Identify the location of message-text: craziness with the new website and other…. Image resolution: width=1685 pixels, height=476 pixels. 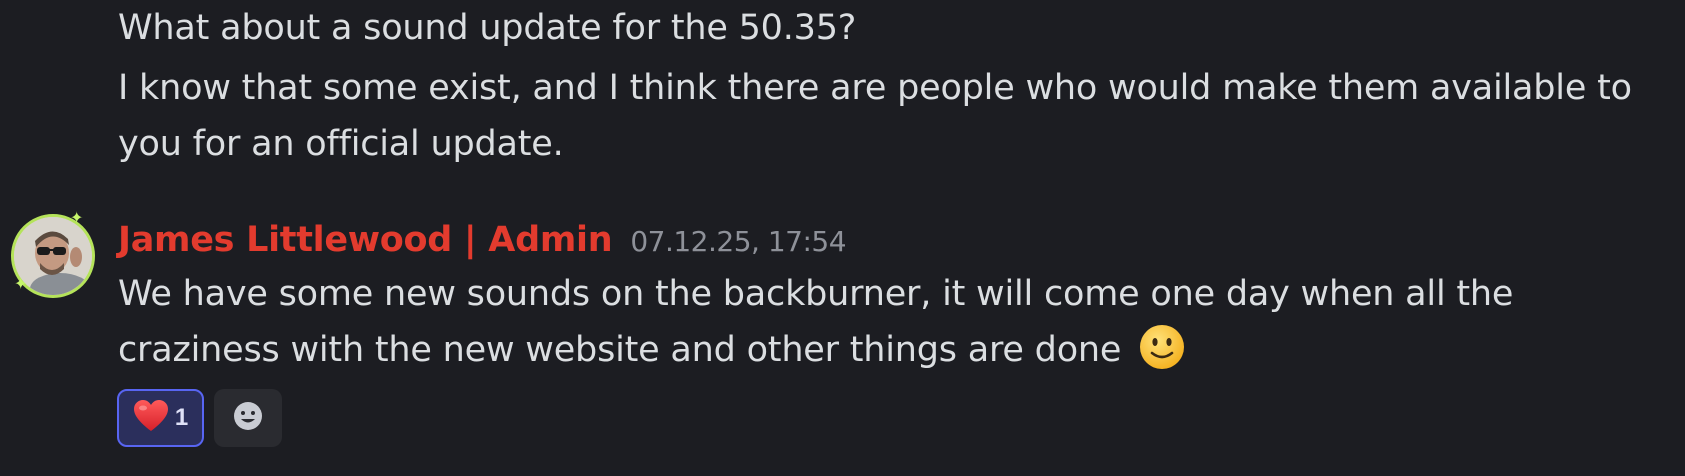
(620, 350).